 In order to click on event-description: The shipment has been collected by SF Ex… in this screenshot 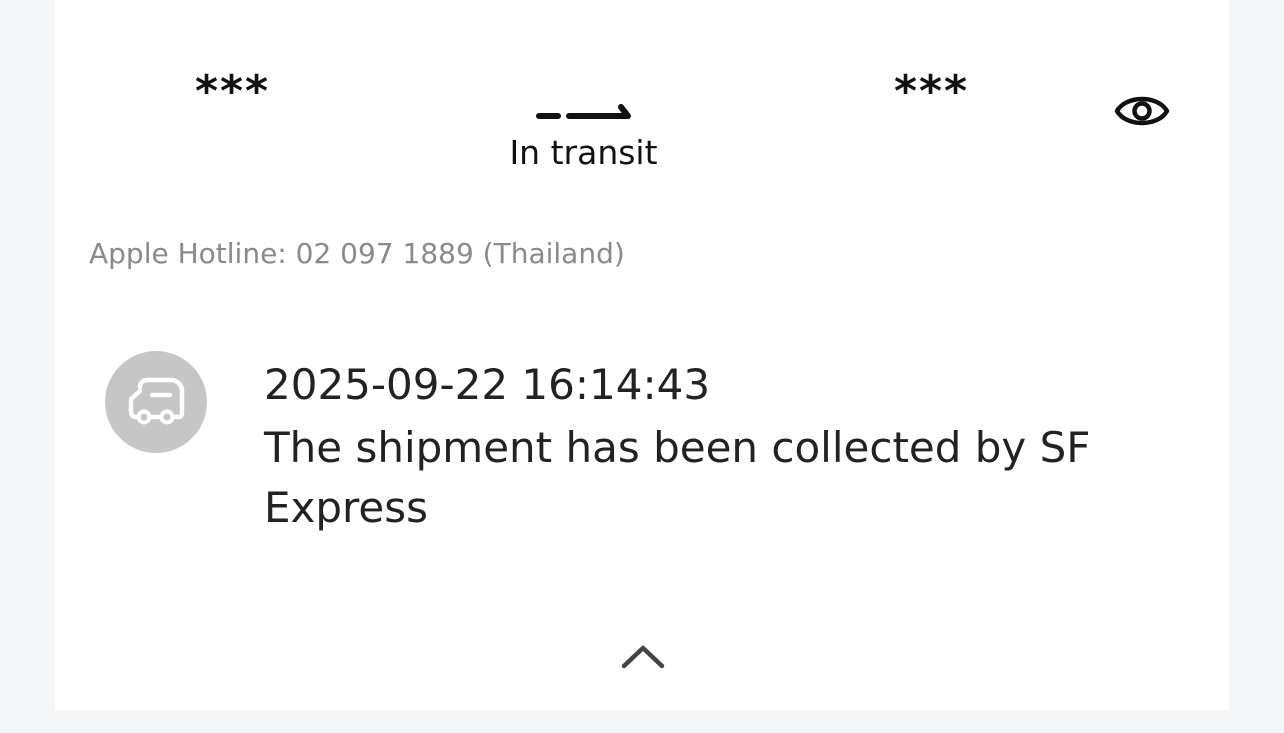, I will do `click(677, 477)`.